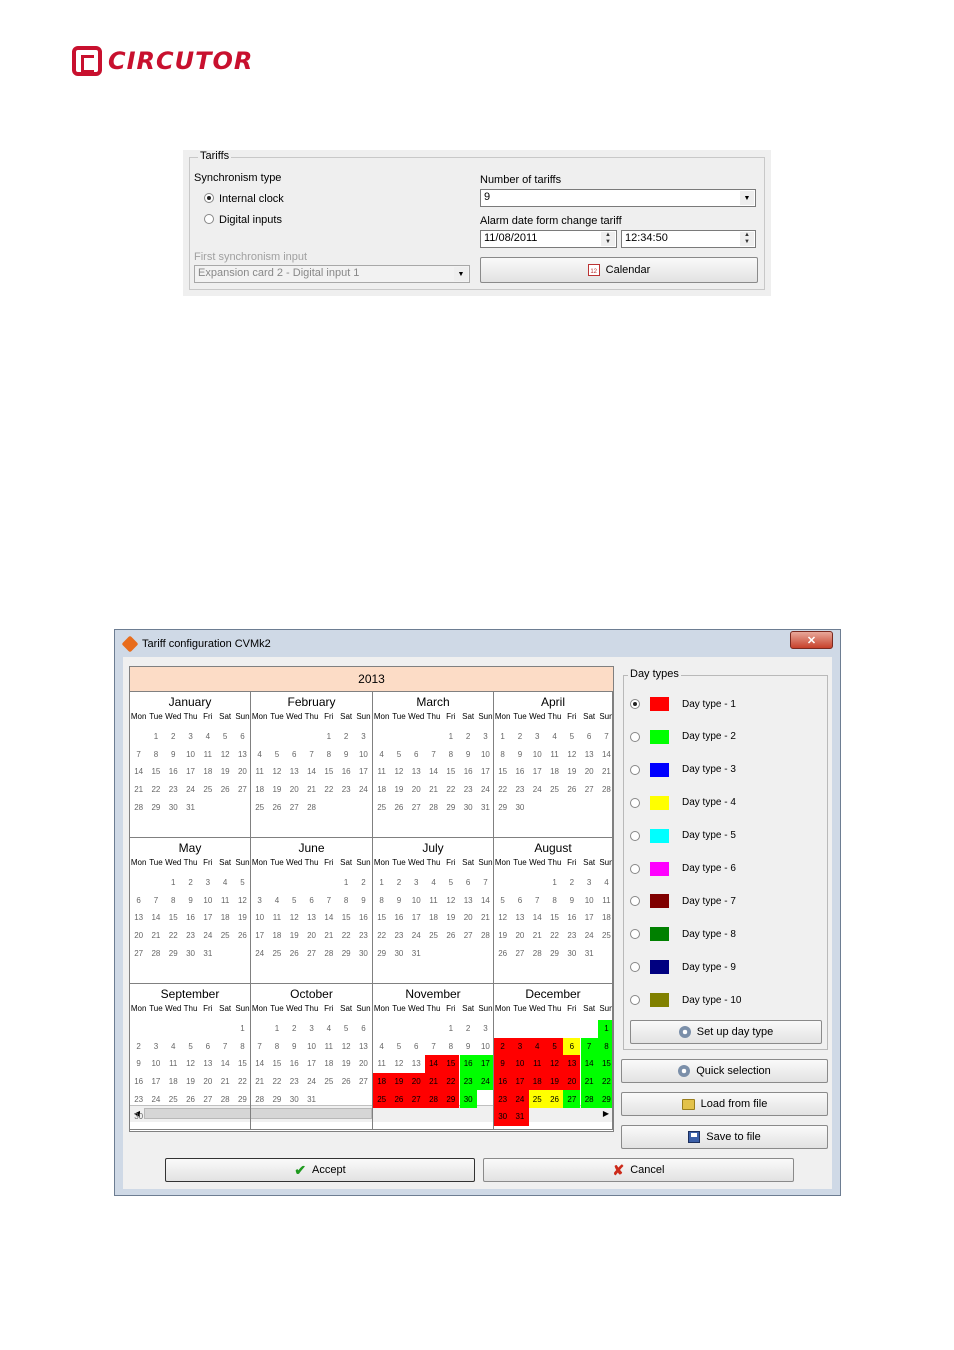 This screenshot has width=954, height=1350. What do you see at coordinates (683, 967) in the screenshot?
I see `day-type-9-option: Day type - 9` at bounding box center [683, 967].